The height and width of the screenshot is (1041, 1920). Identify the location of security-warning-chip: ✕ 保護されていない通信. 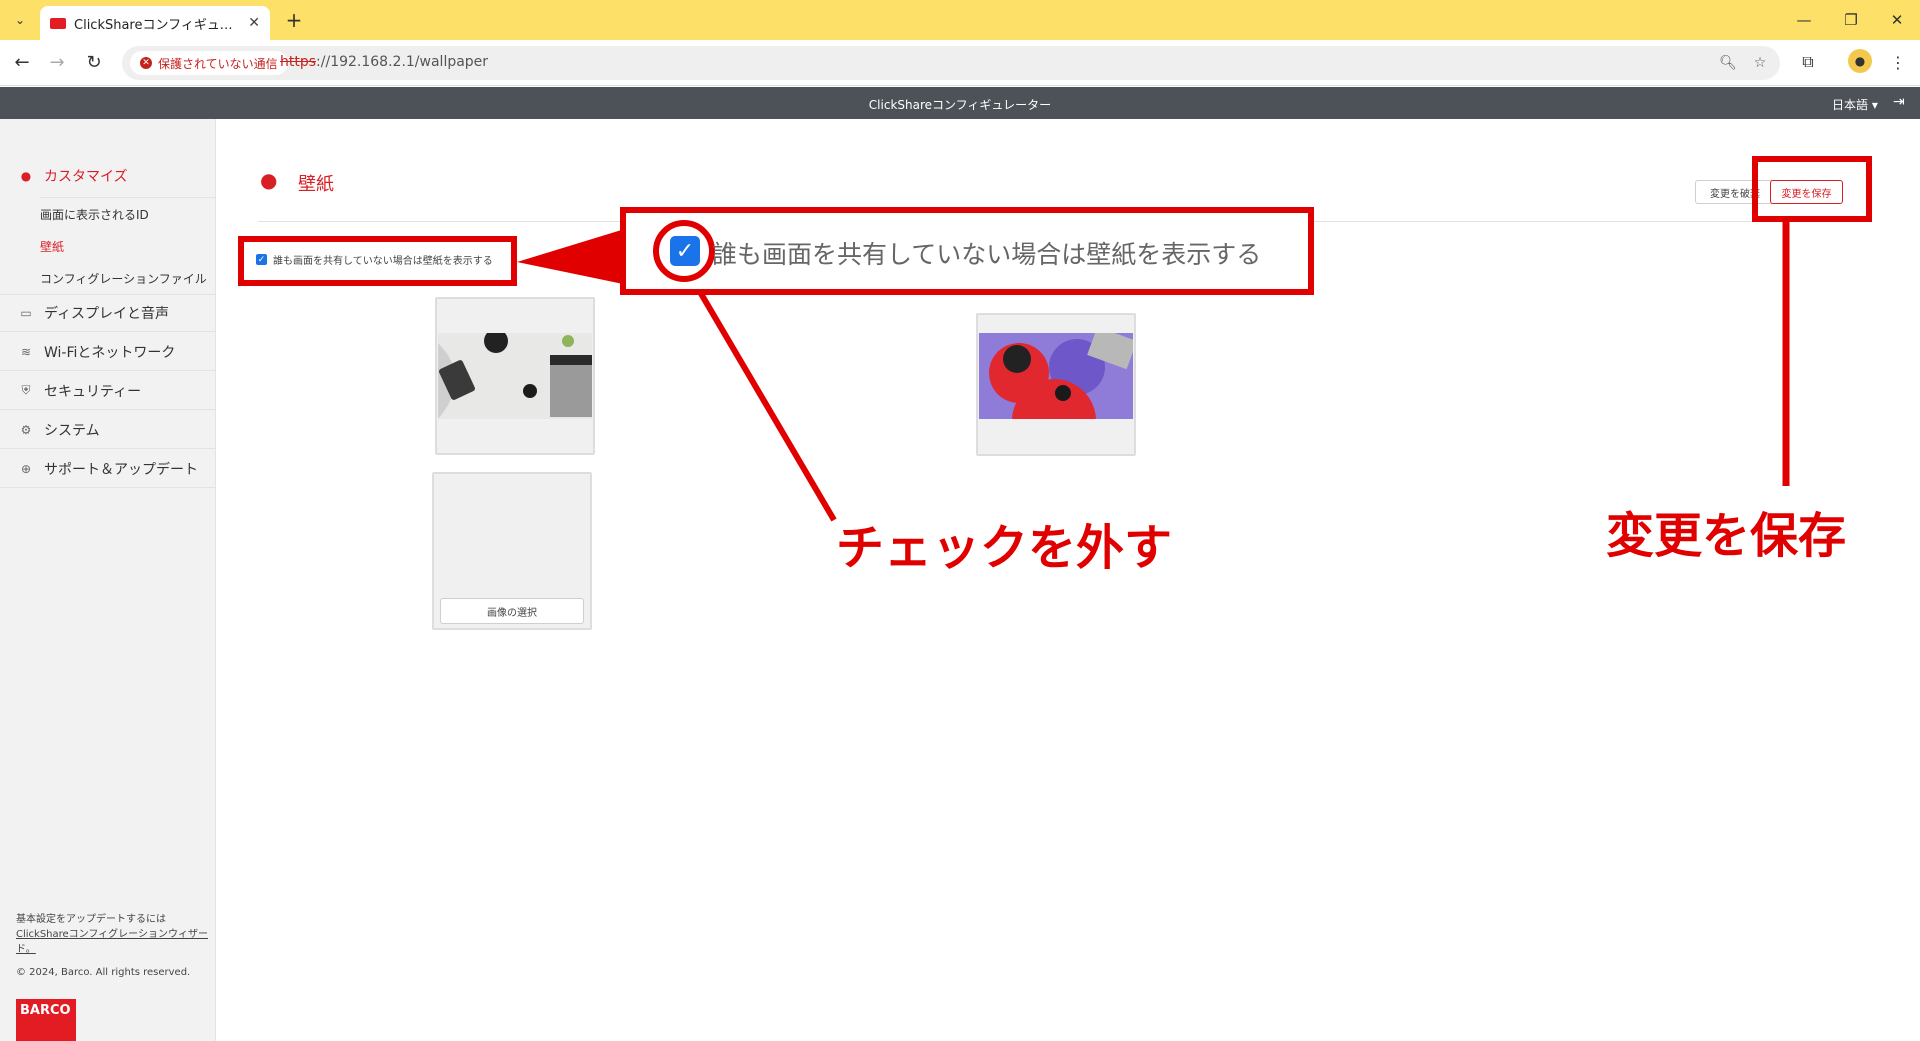
(209, 63).